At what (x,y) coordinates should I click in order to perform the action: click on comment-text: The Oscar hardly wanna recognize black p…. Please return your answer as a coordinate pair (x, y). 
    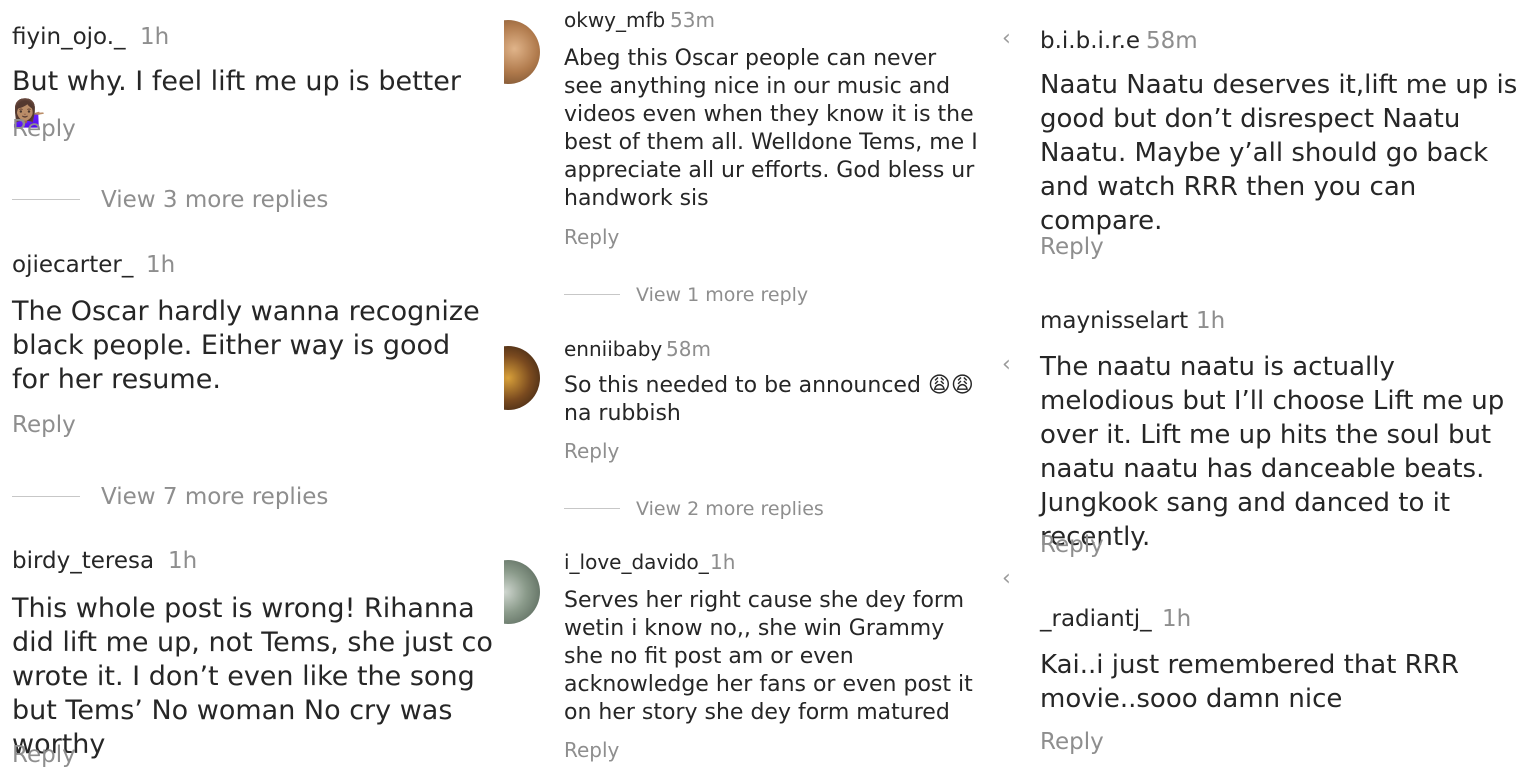
    Looking at the image, I should click on (246, 345).